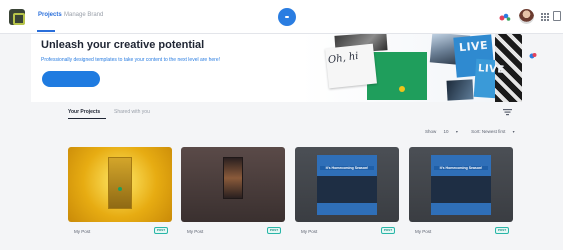  I want to click on sort-select: Sort: Newest first ▾, so click(496, 131).